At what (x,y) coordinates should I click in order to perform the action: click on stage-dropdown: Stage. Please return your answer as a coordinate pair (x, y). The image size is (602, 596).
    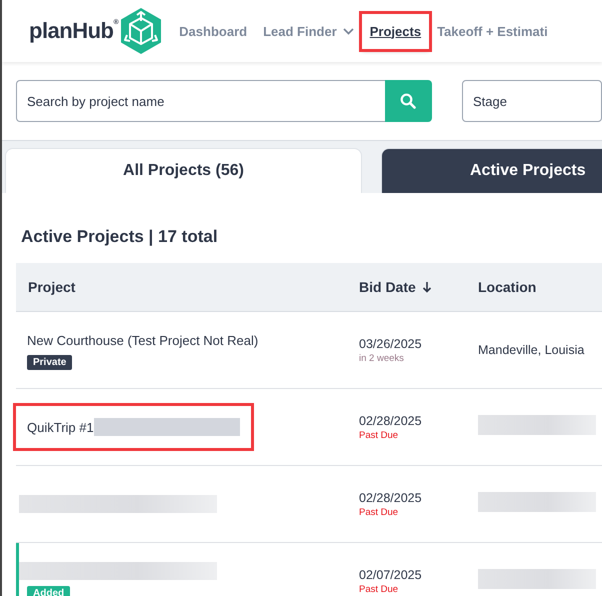
    Looking at the image, I should click on (532, 101).